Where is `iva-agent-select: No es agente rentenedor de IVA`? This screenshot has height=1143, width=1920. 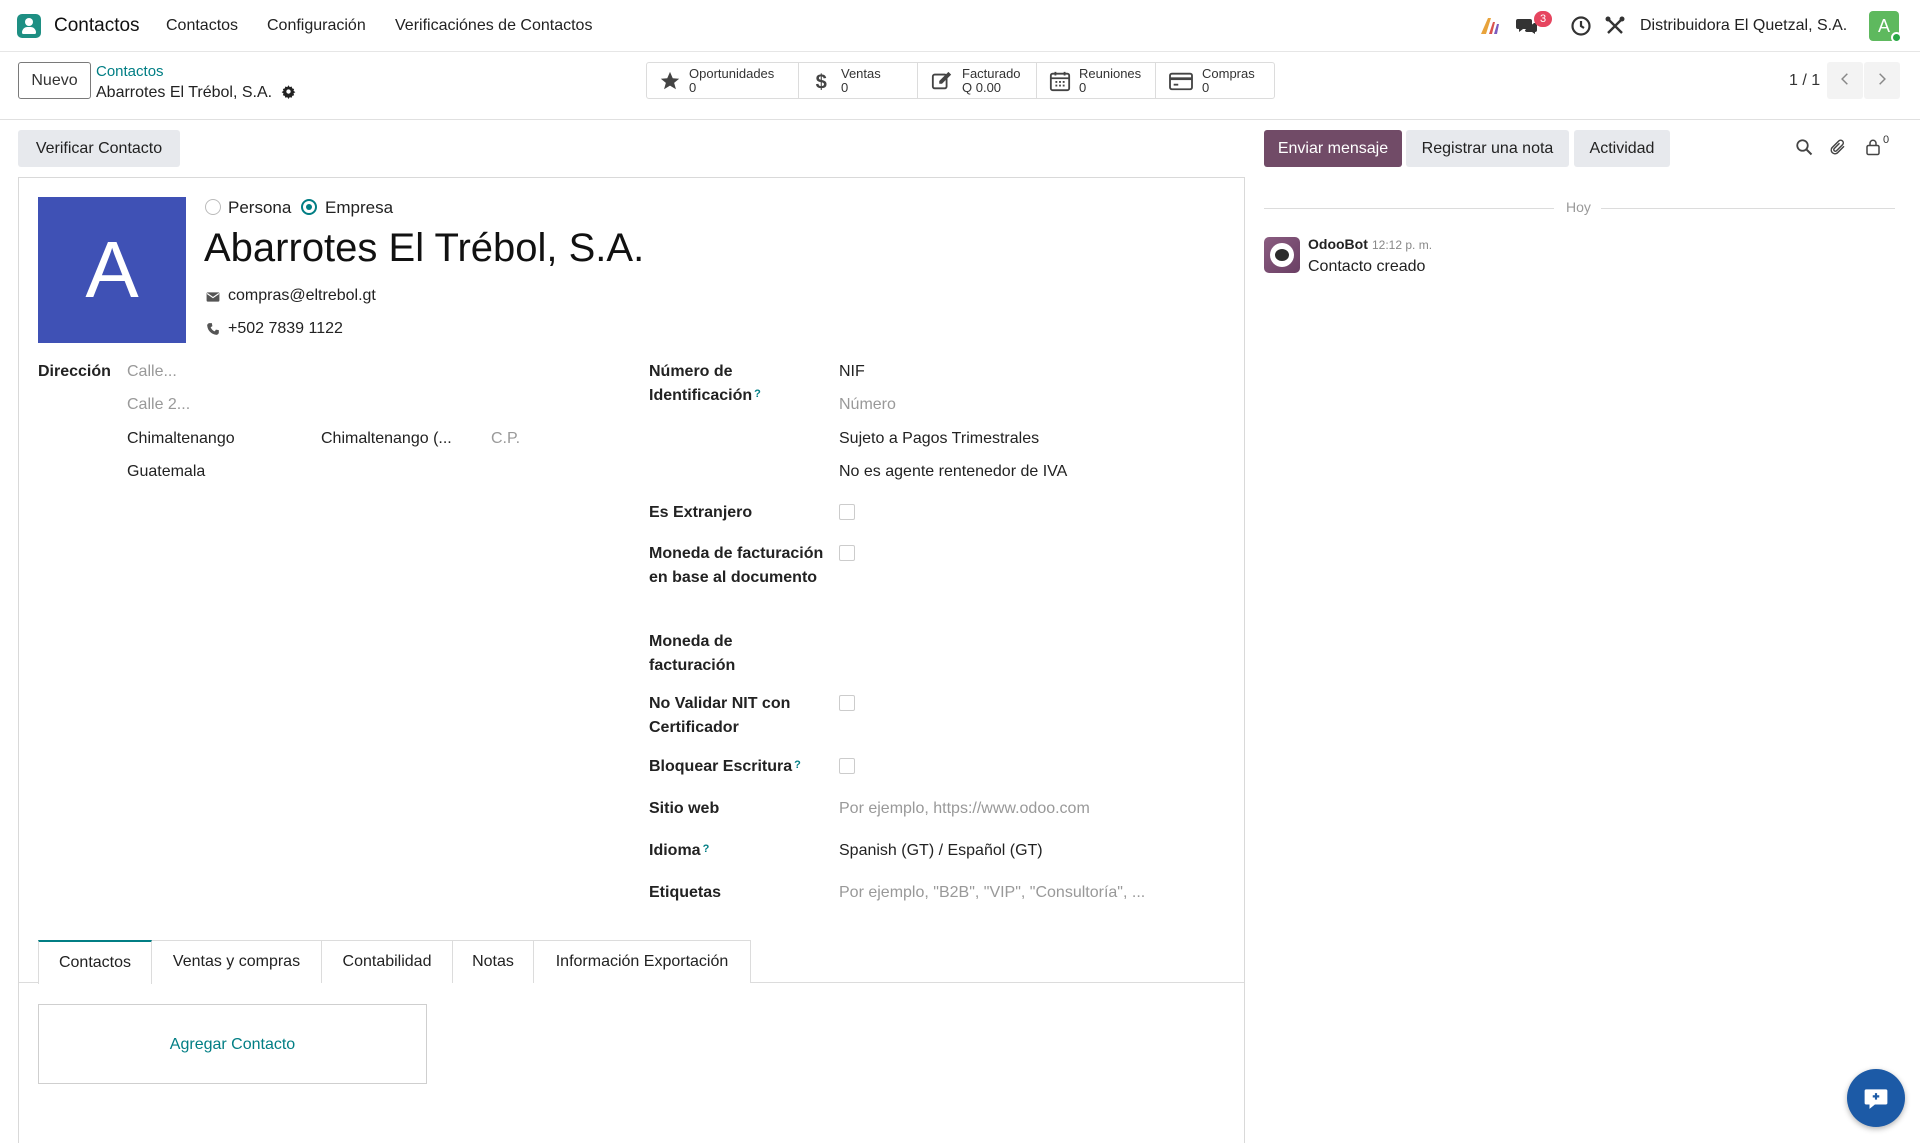 iva-agent-select: No es agente rentenedor de IVA is located at coordinates (953, 472).